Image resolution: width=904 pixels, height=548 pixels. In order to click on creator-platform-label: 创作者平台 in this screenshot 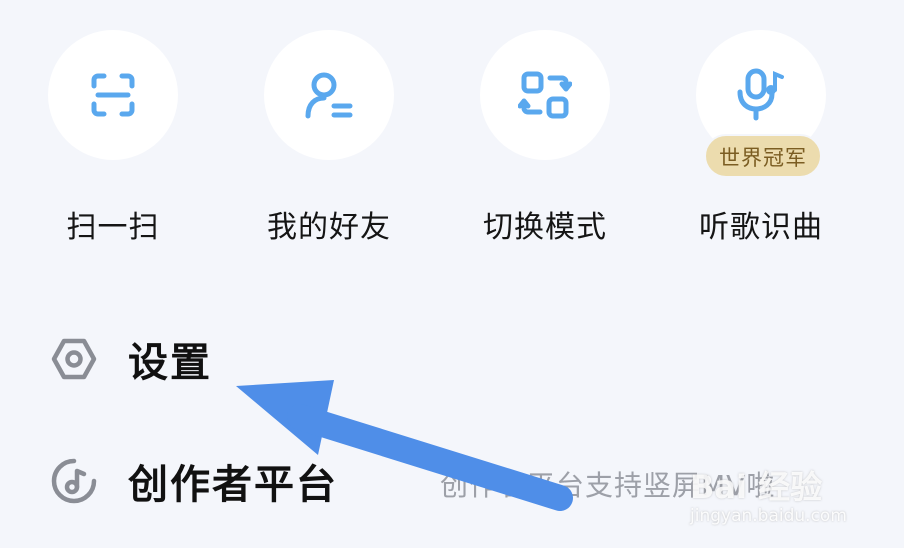, I will do `click(233, 485)`.